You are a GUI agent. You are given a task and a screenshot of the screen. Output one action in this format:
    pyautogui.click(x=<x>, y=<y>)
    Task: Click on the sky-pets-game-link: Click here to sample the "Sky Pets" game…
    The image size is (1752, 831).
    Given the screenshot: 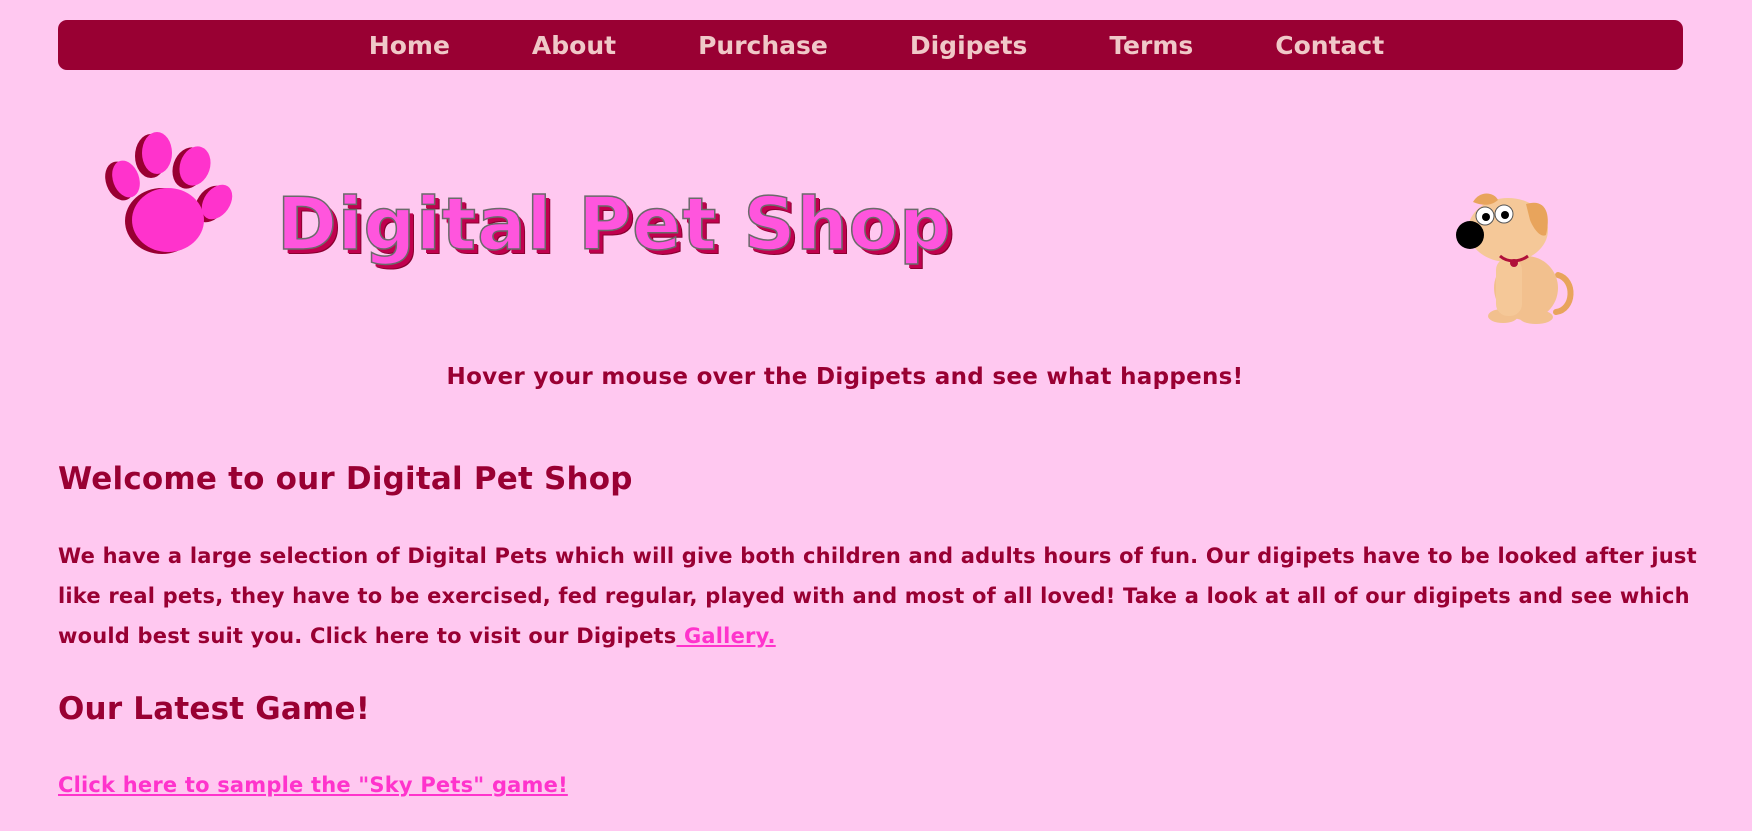 What is the action you would take?
    pyautogui.click(x=313, y=785)
    